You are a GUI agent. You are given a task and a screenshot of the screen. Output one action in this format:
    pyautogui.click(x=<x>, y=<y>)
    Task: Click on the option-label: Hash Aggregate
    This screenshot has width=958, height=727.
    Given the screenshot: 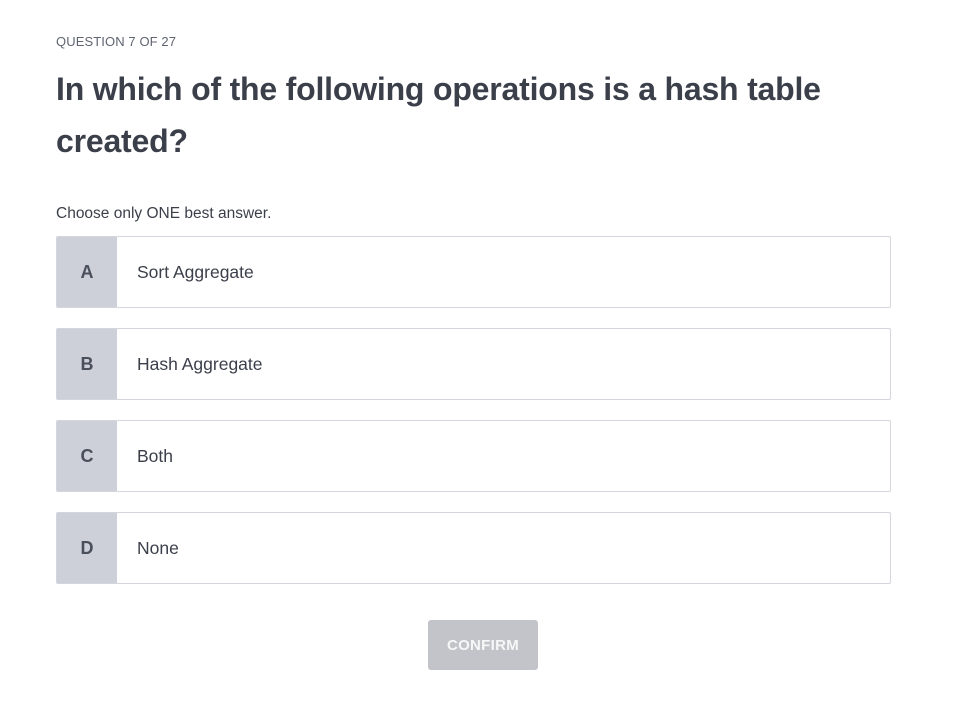 What is the action you would take?
    pyautogui.click(x=200, y=363)
    